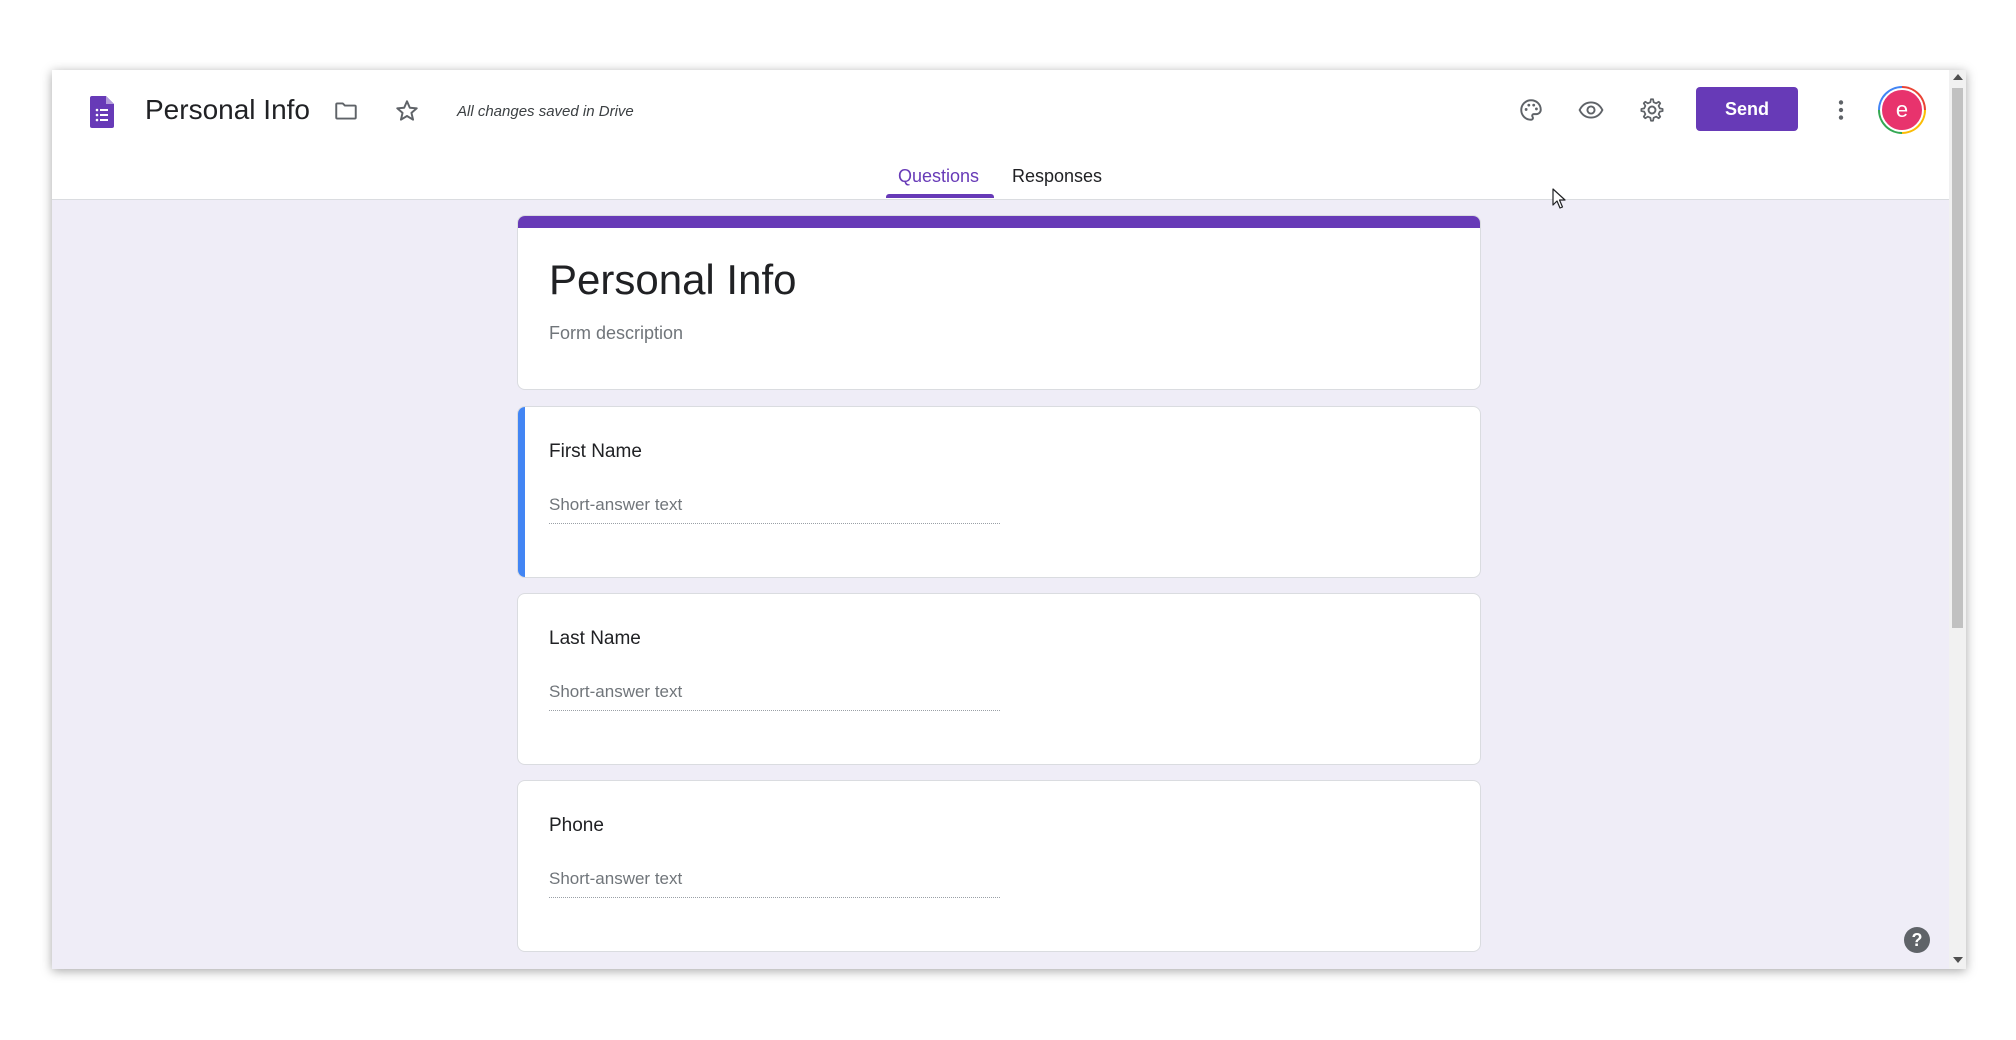  What do you see at coordinates (999, 302) in the screenshot?
I see `form-header-card: Personal Info Form description` at bounding box center [999, 302].